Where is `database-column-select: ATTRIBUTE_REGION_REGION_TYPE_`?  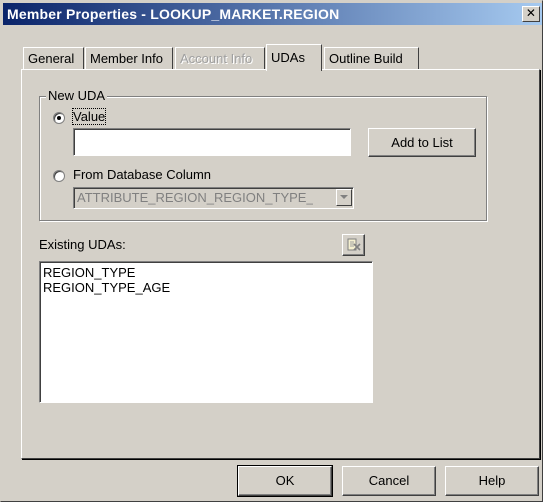
database-column-select: ATTRIBUTE_REGION_REGION_TYPE_ is located at coordinates (213, 198).